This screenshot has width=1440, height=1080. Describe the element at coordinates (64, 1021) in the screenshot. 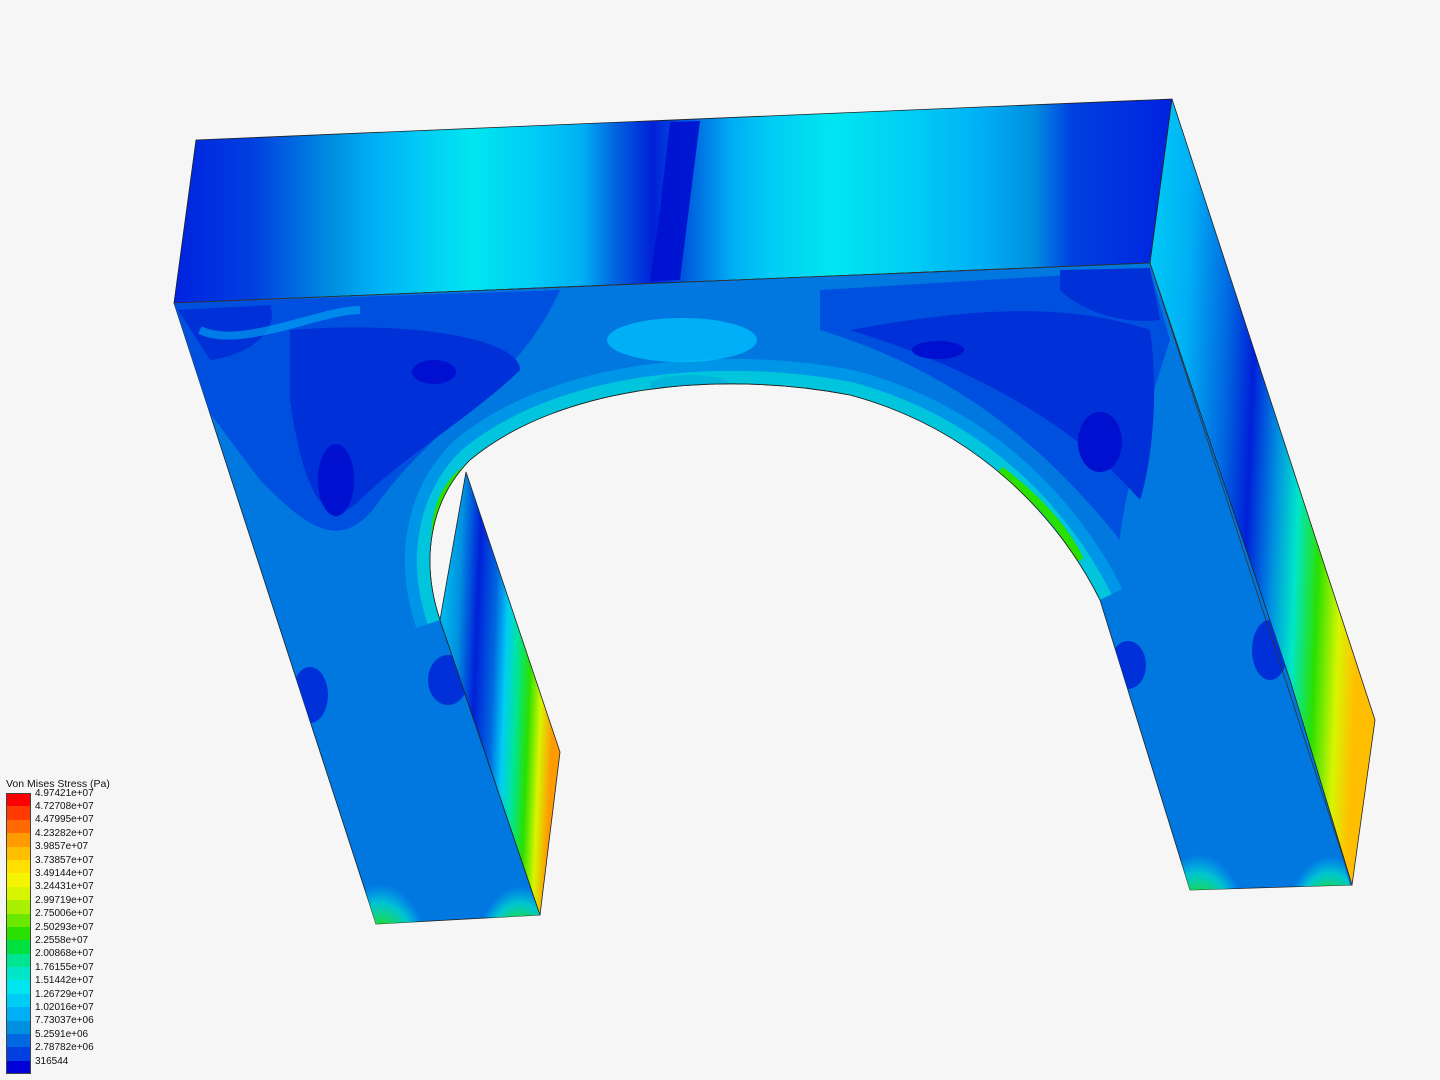

I see `legend-label: 7.73037e+06` at that location.